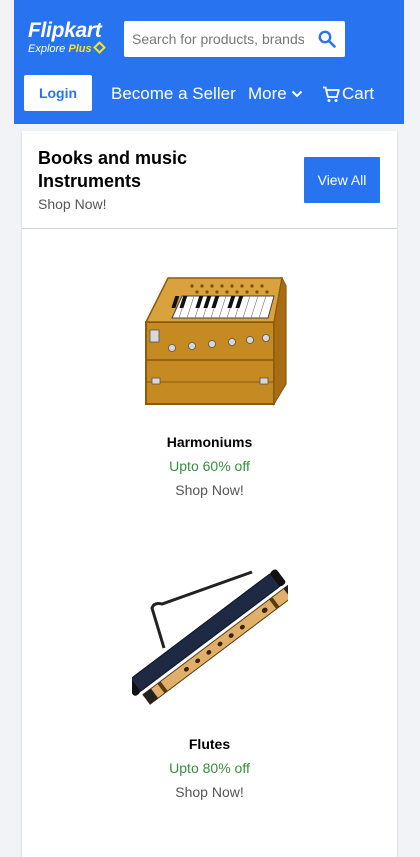 The image size is (420, 857). What do you see at coordinates (358, 93) in the screenshot?
I see `cart-label: Cart` at bounding box center [358, 93].